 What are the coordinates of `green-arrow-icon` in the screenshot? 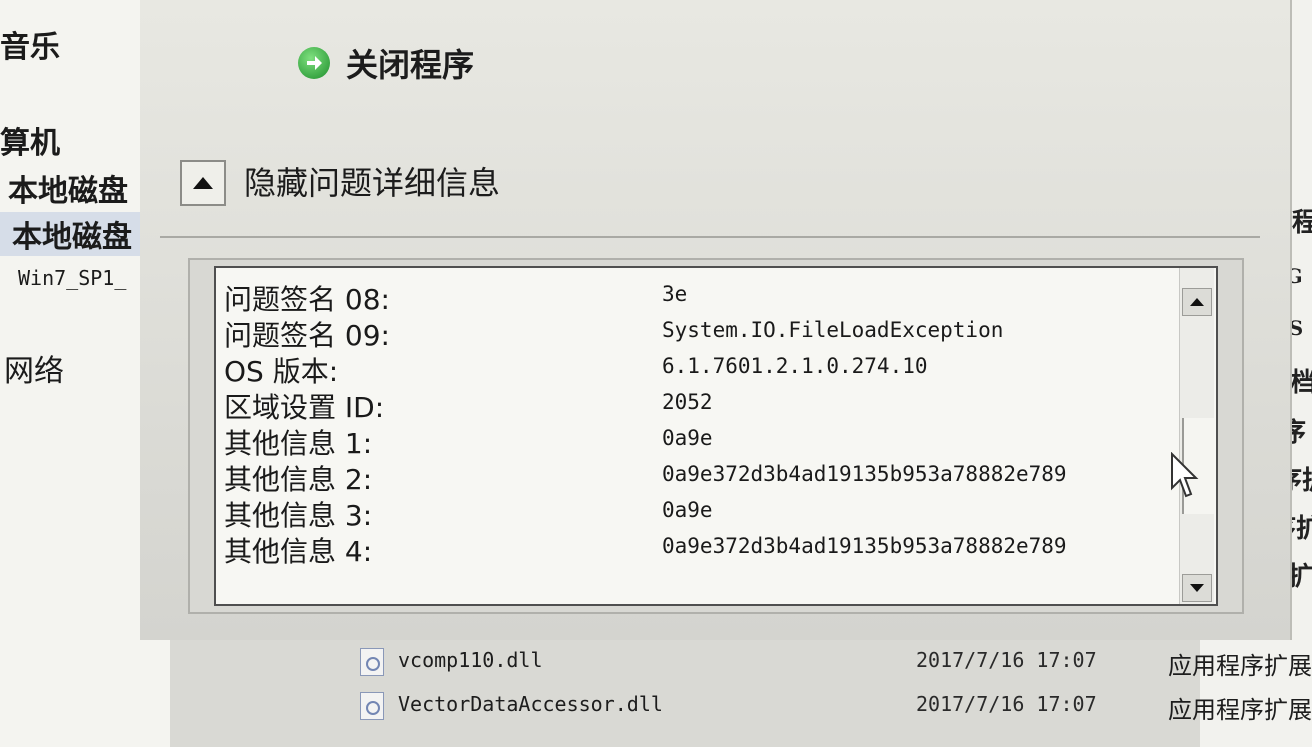 It's located at (314, 63).